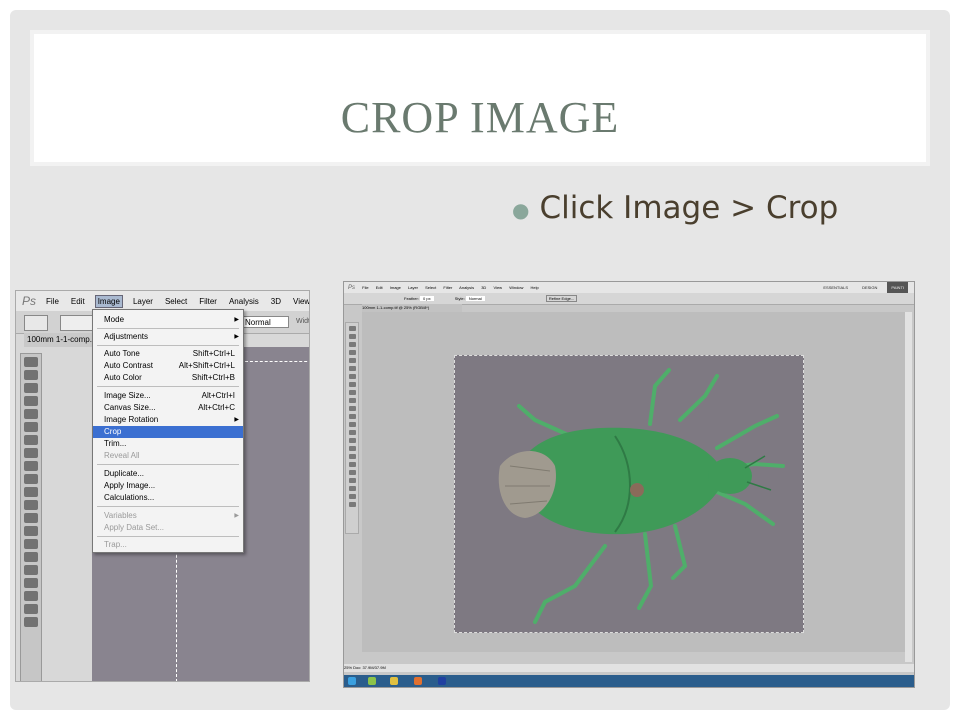 This screenshot has height=720, width=960. What do you see at coordinates (352, 488) in the screenshot?
I see `zoom-tool-icon` at bounding box center [352, 488].